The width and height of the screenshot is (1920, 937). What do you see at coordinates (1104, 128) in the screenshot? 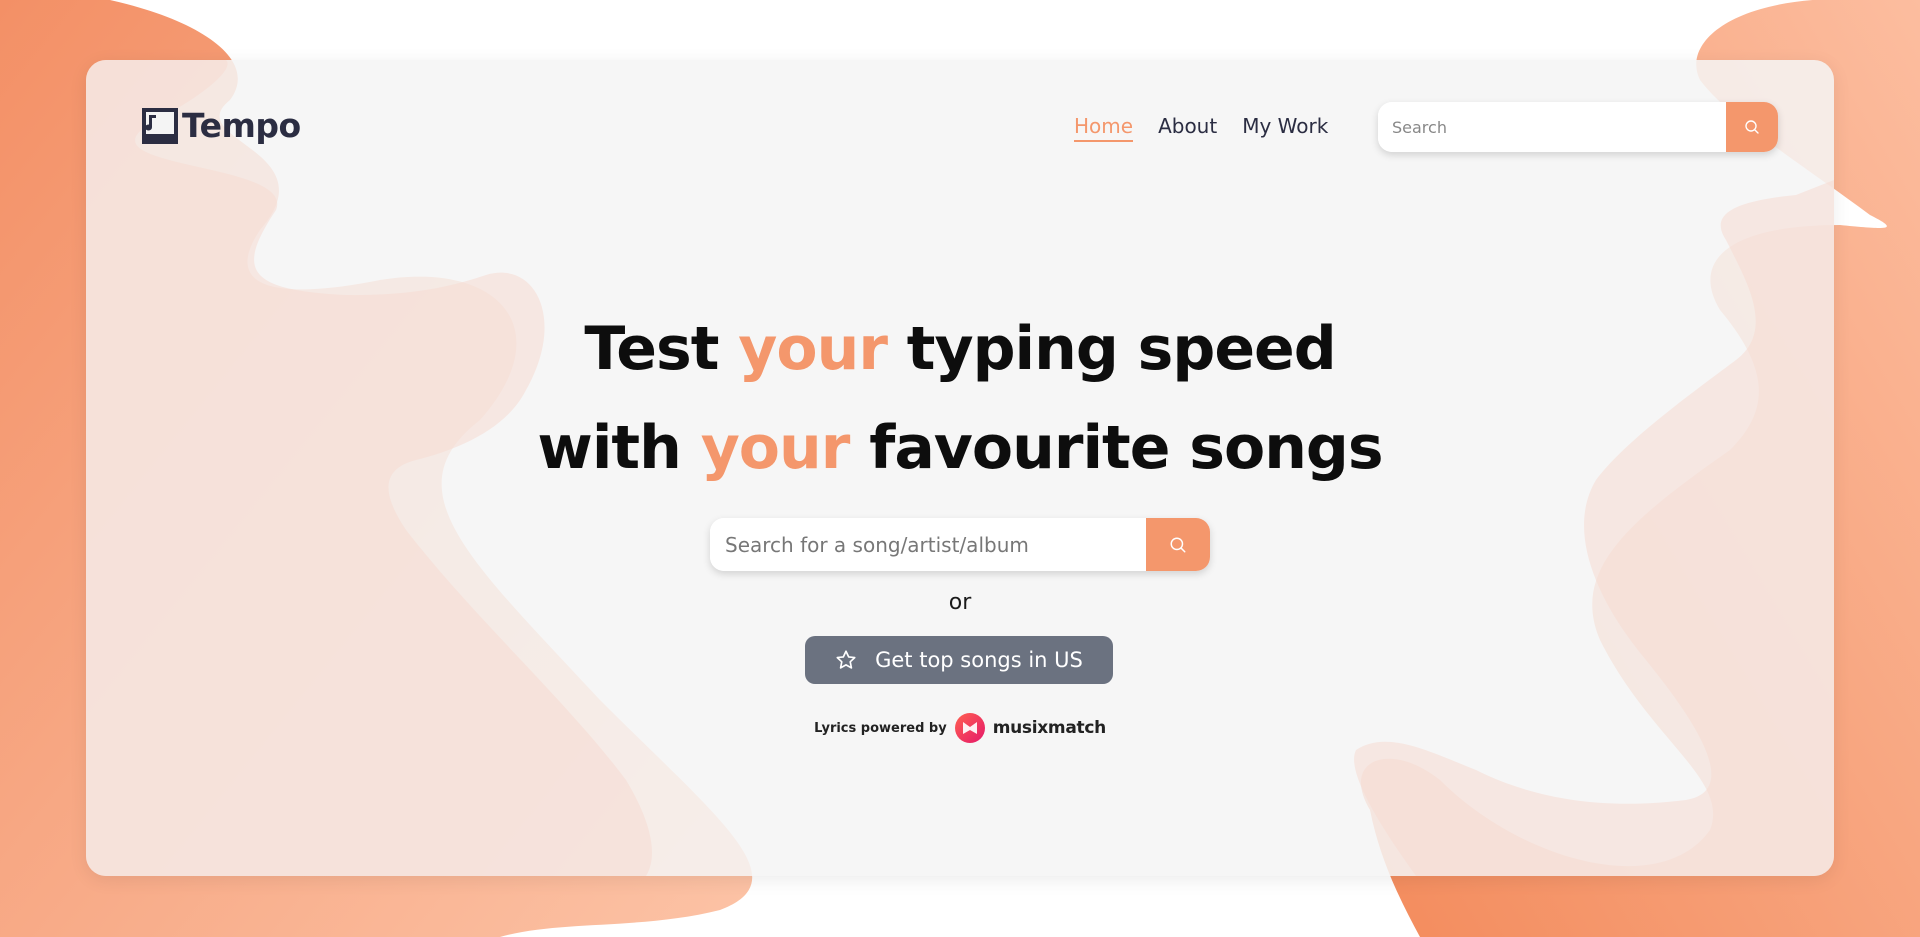
I see `nav-home: Home` at bounding box center [1104, 128].